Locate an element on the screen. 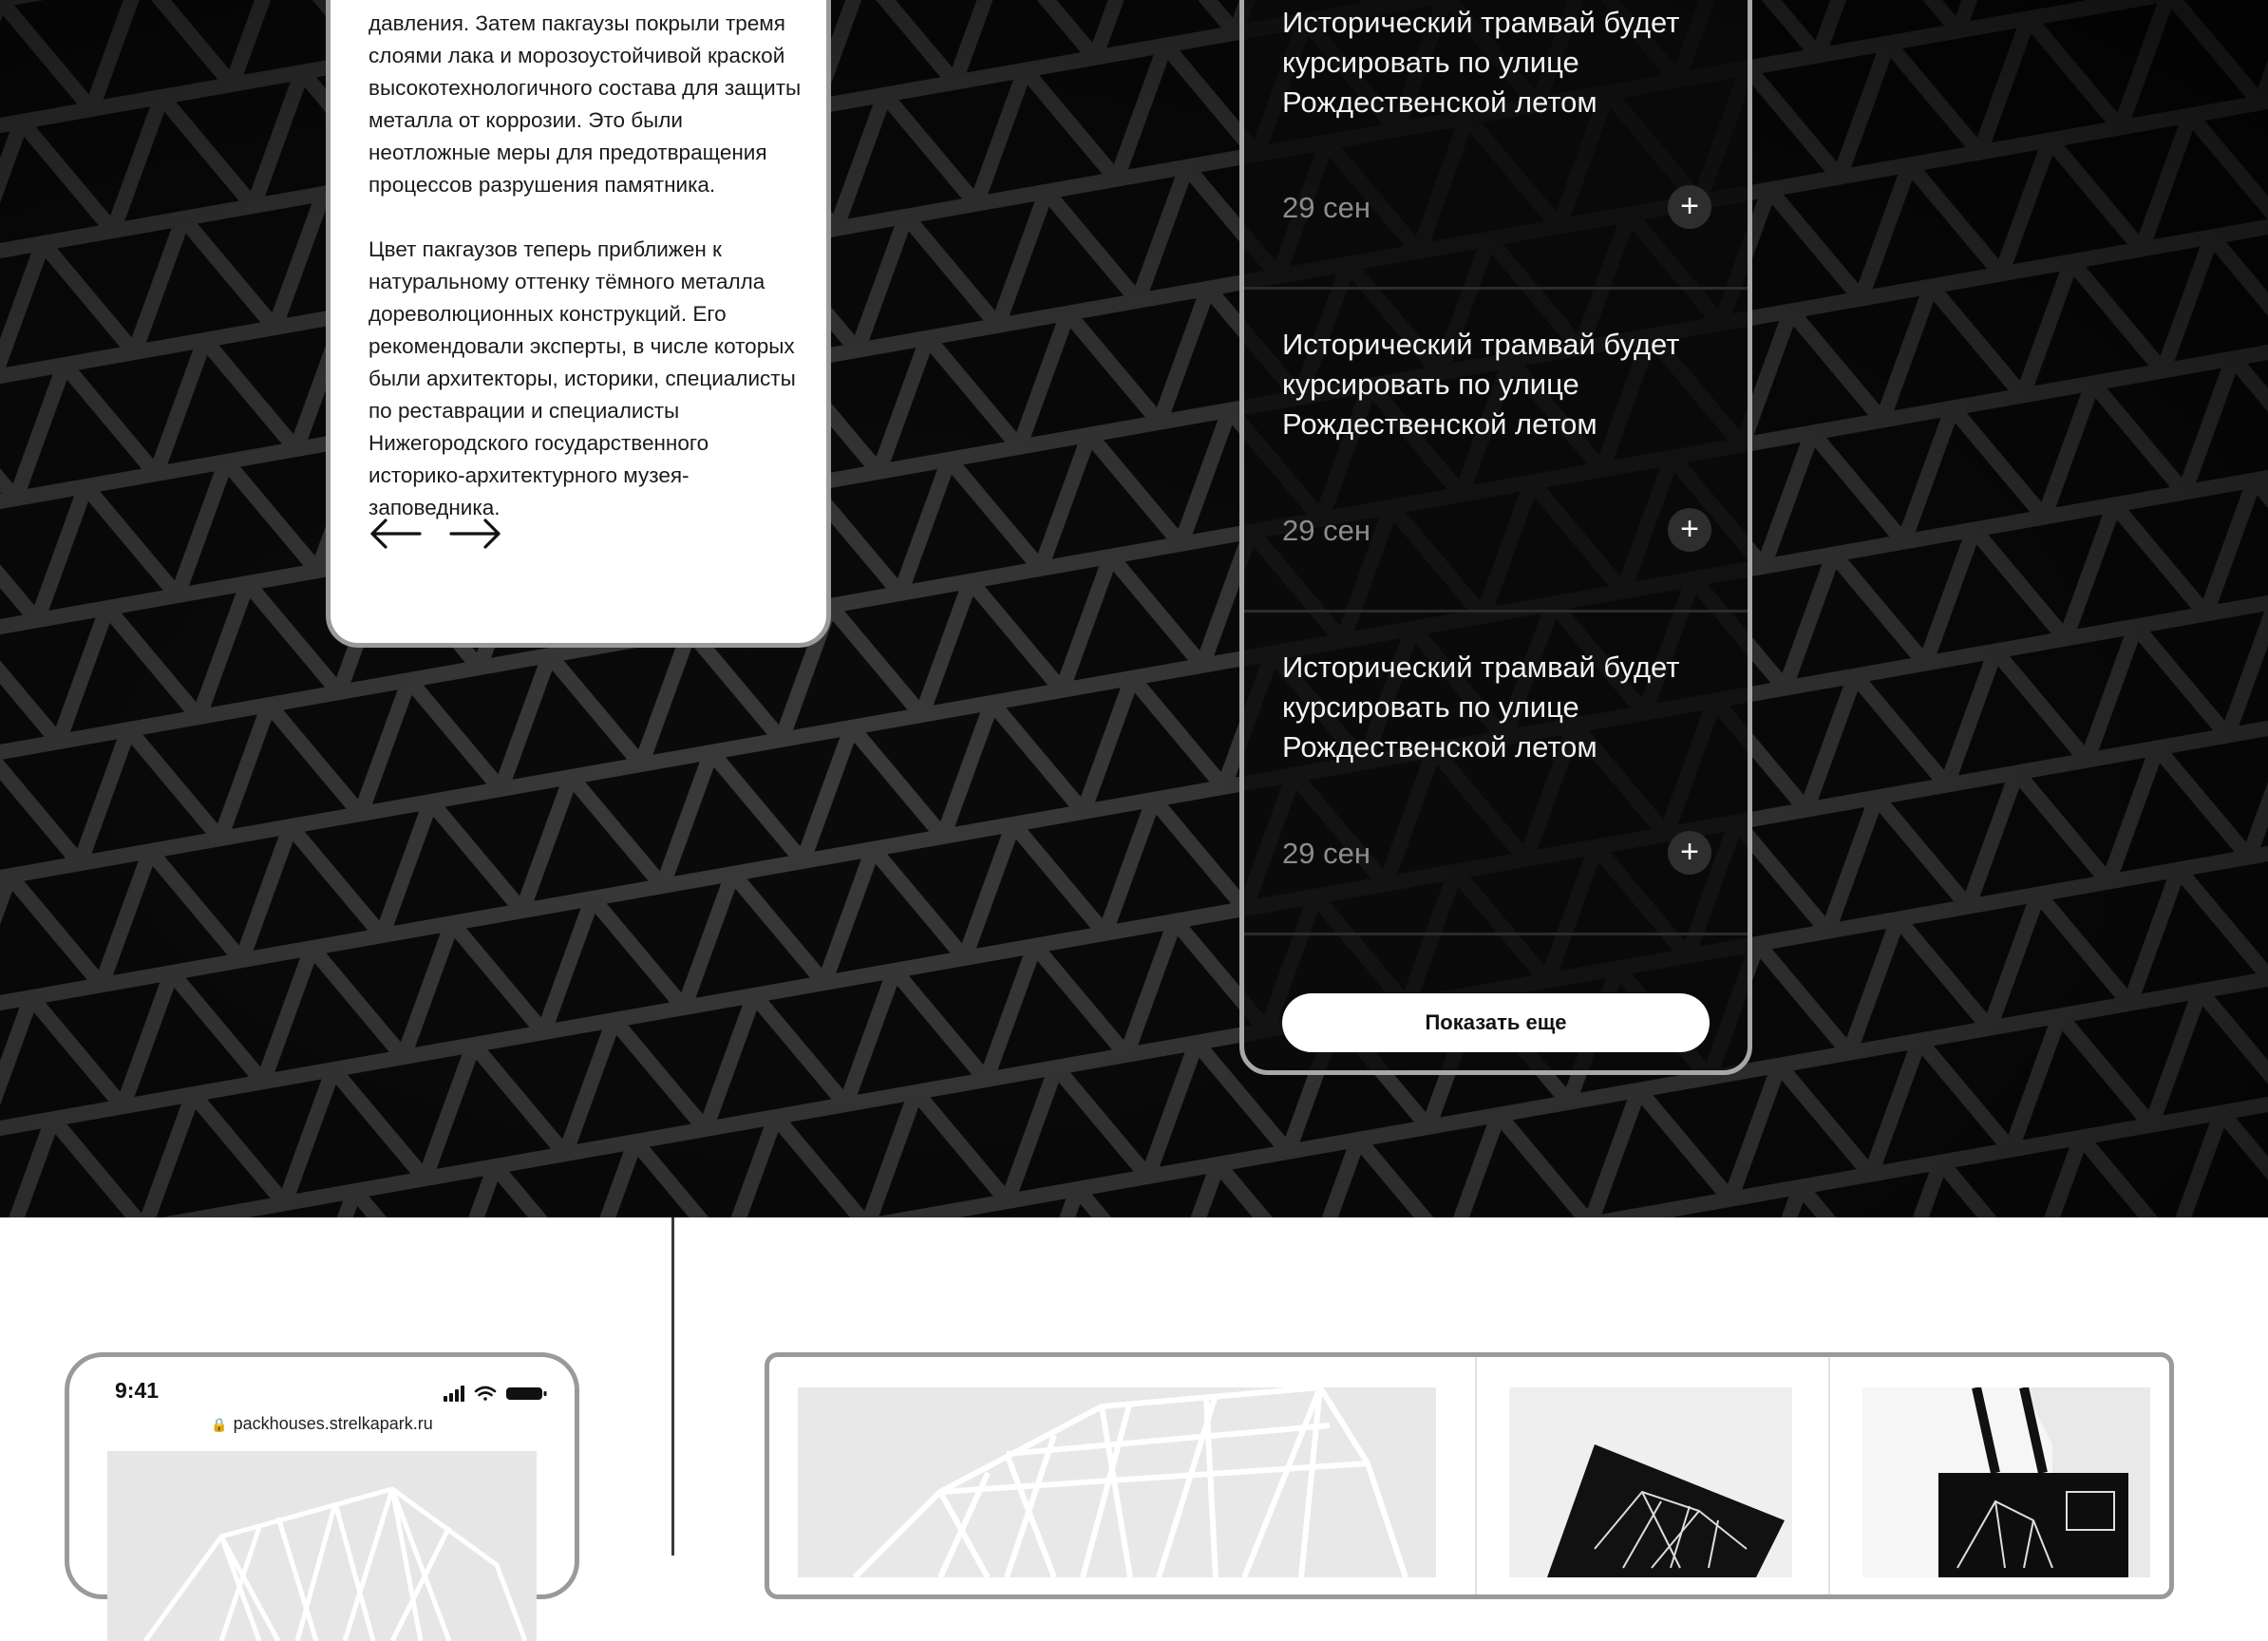 Image resolution: width=2268 pixels, height=1641 pixels. merch-showcase-frame is located at coordinates (1470, 1475).